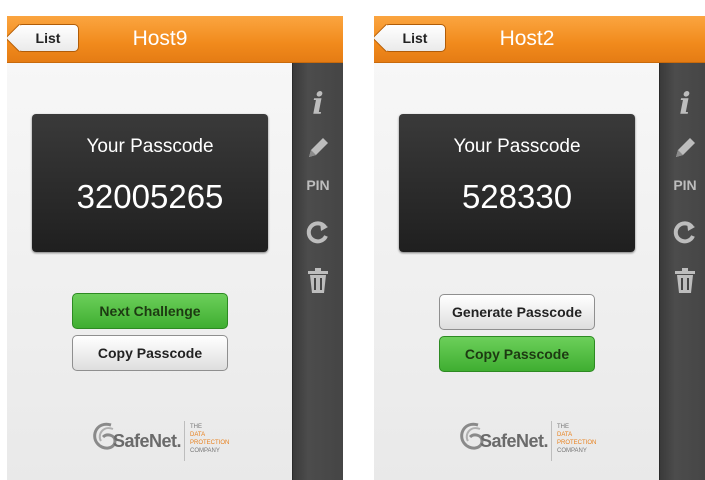  I want to click on next-challenge-button: Next Challenge, so click(150, 311).